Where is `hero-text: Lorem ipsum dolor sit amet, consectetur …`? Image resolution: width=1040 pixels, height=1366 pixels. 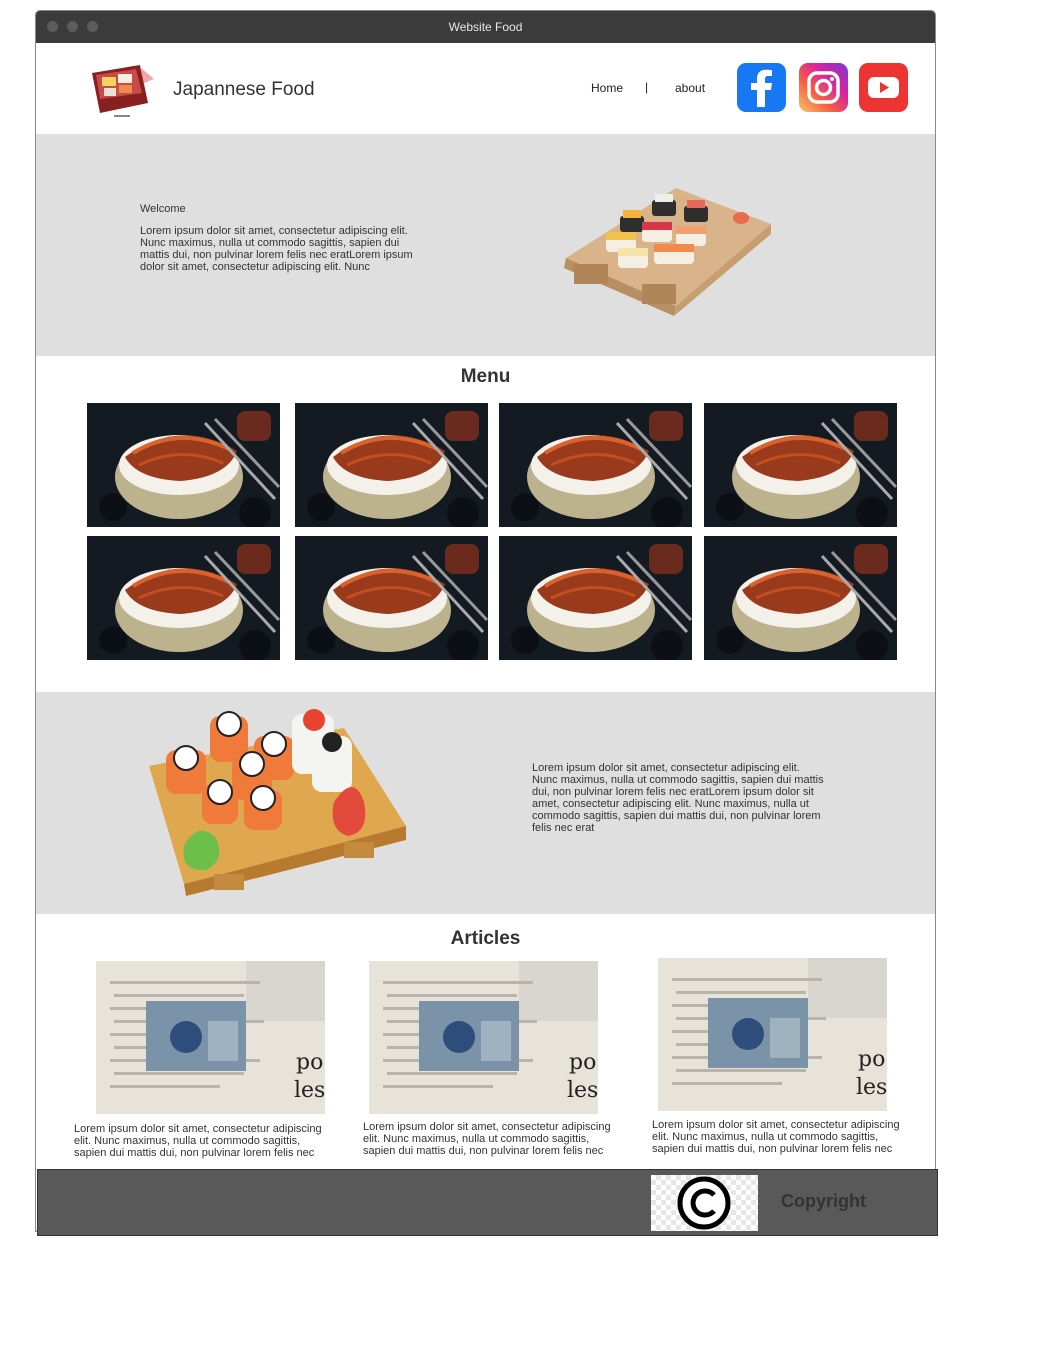
hero-text: Lorem ipsum dolor sit amet, consectetur … is located at coordinates (276, 249).